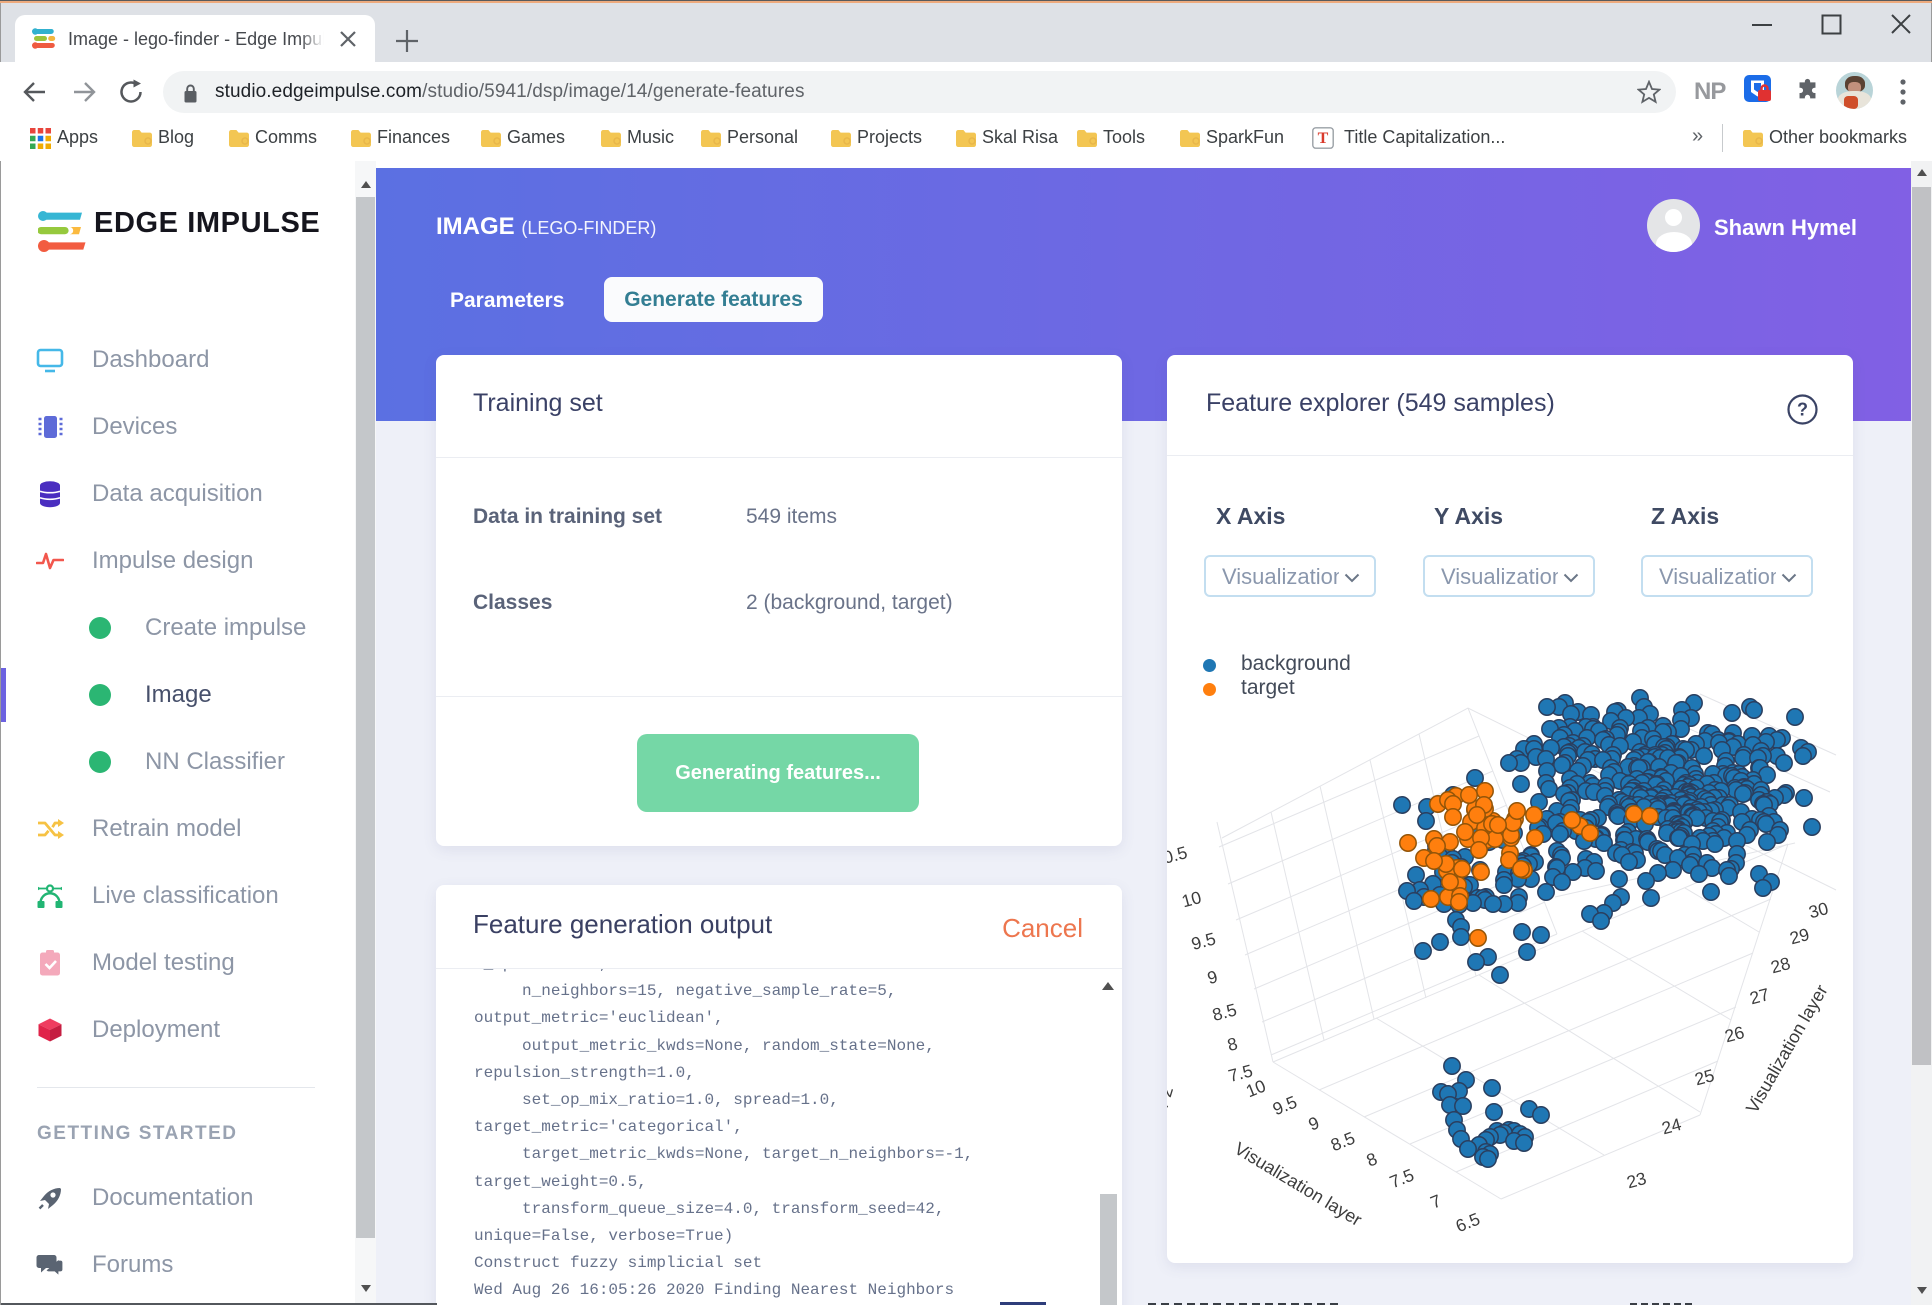 This screenshot has width=1932, height=1305. I want to click on svg-text: 30, so click(1818, 910).